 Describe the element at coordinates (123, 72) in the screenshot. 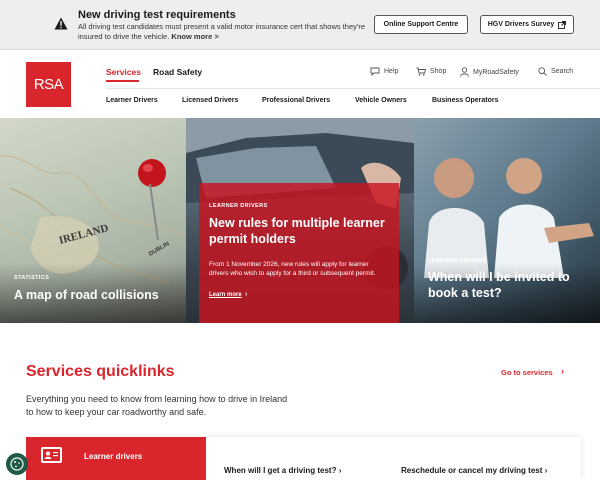

I see `nav-services: Services` at that location.